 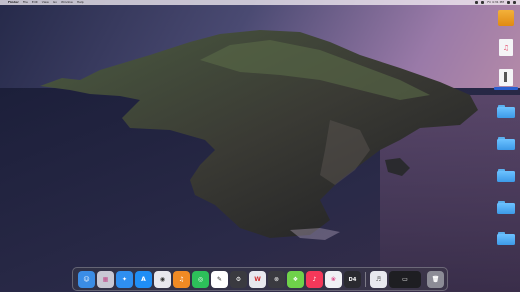 What do you see at coordinates (378, 279) in the screenshot?
I see `text-edit-icon: ♬` at bounding box center [378, 279].